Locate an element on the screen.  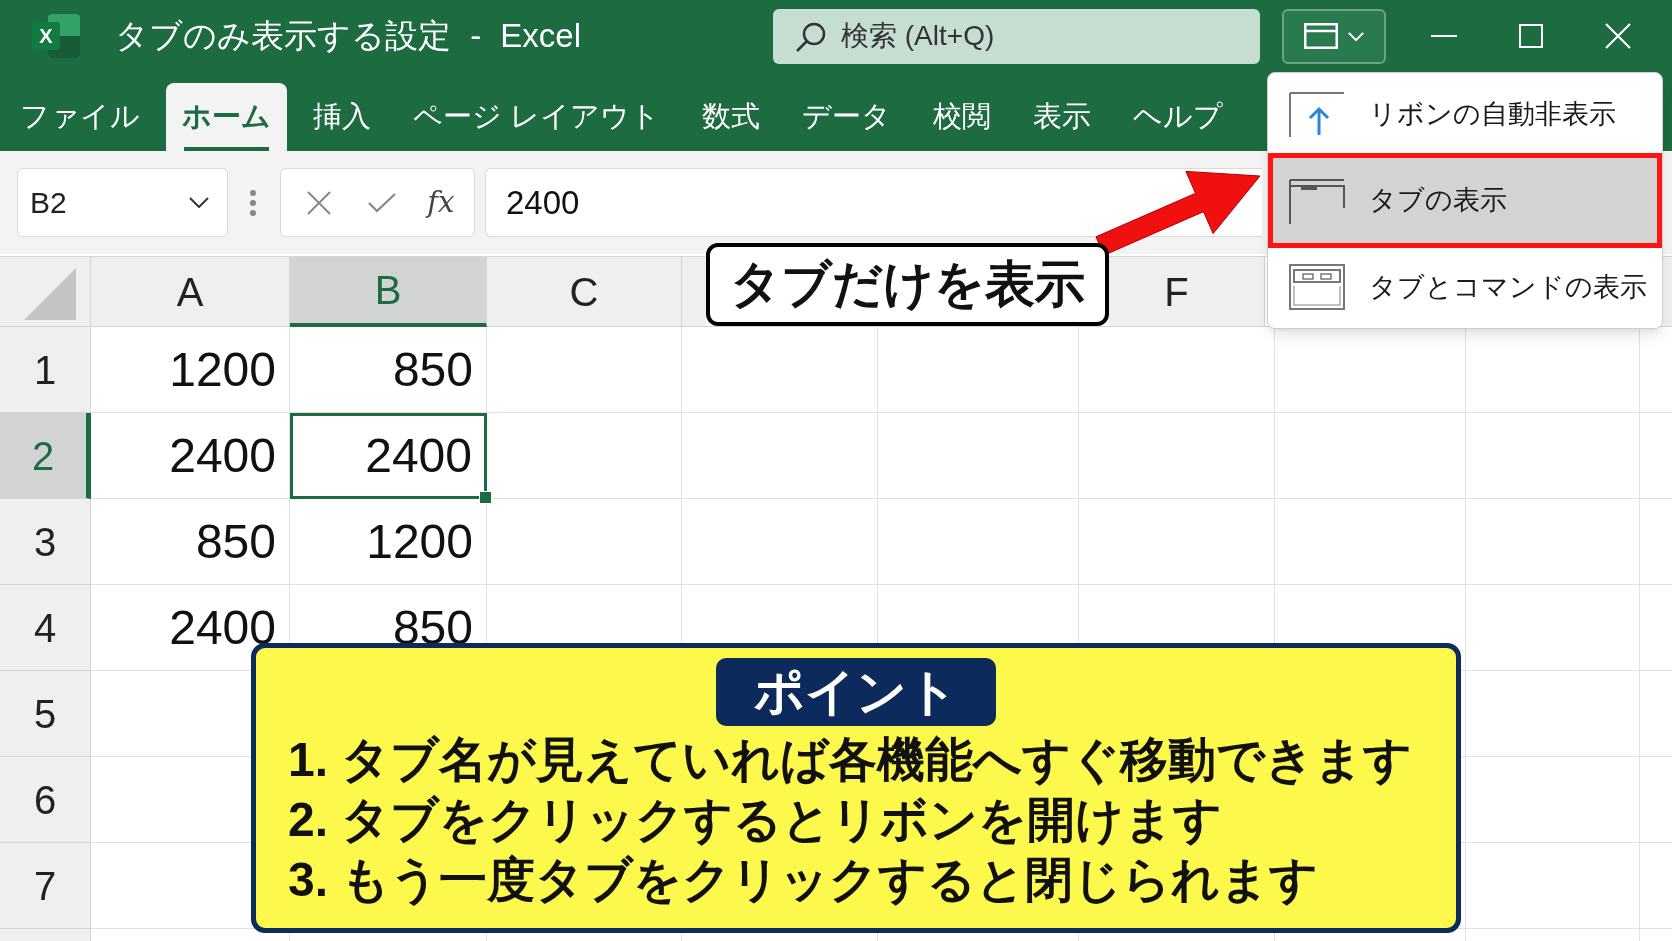
menu-item: タブとコマンドの表示 is located at coordinates (1465, 287).